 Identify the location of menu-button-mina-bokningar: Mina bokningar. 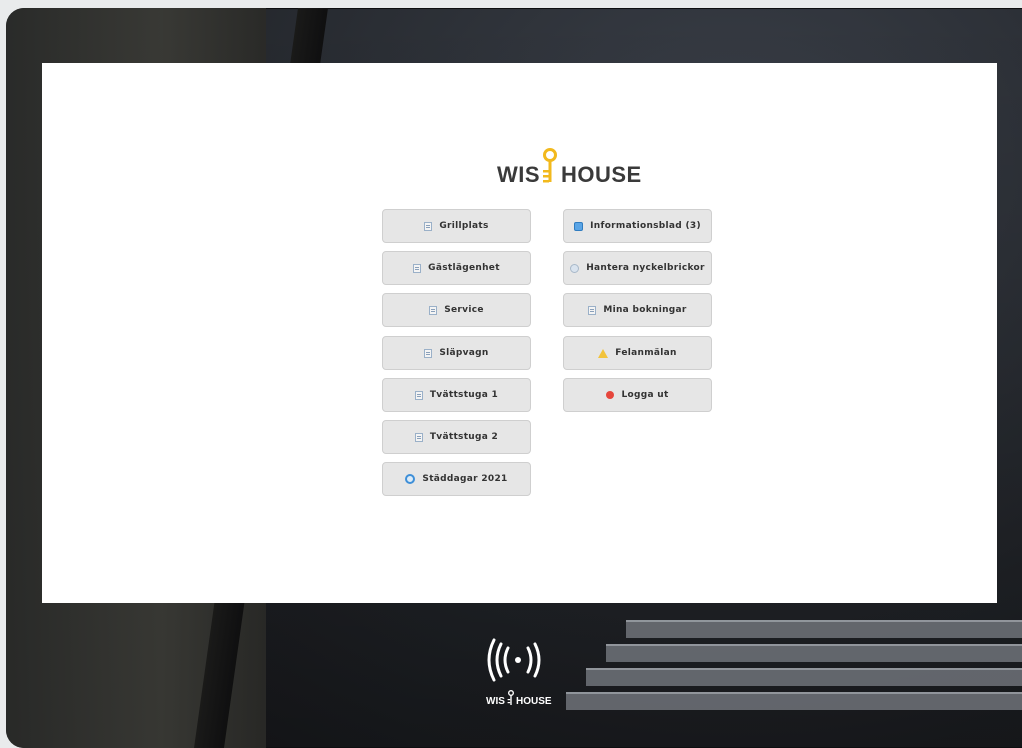
(637, 310).